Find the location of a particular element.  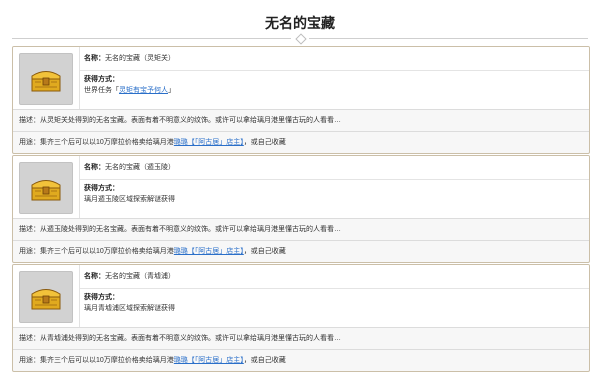

page-title: 无名的宝藏 is located at coordinates (300, 23).